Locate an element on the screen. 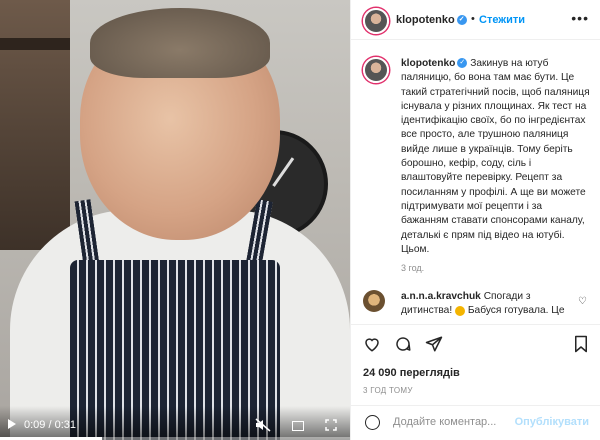 Image resolution: width=600 pixels, height=440 pixels. post-actions is located at coordinates (475, 344).